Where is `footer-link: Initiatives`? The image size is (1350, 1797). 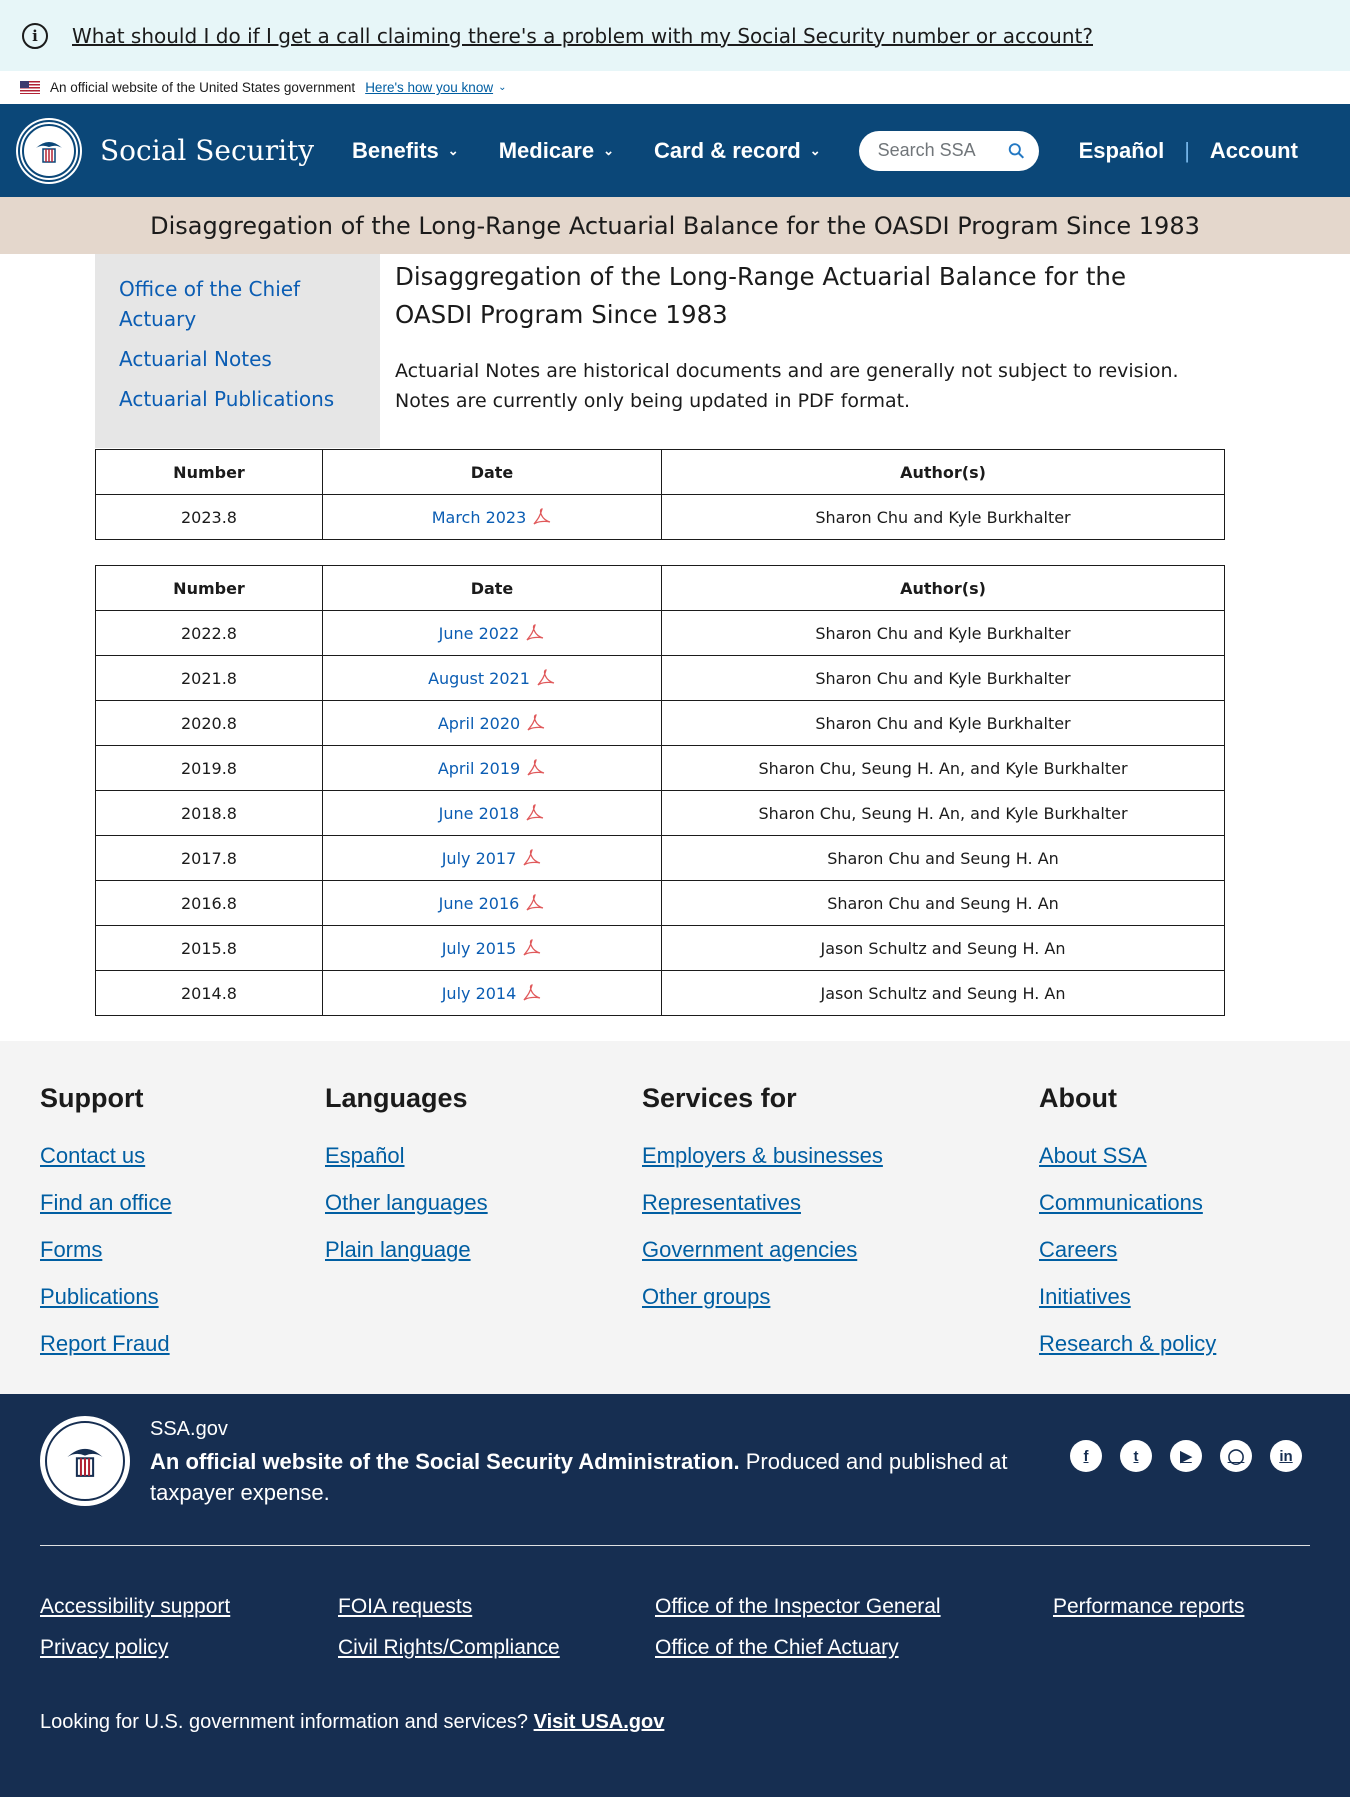
footer-link: Initiatives is located at coordinates (1127, 1296).